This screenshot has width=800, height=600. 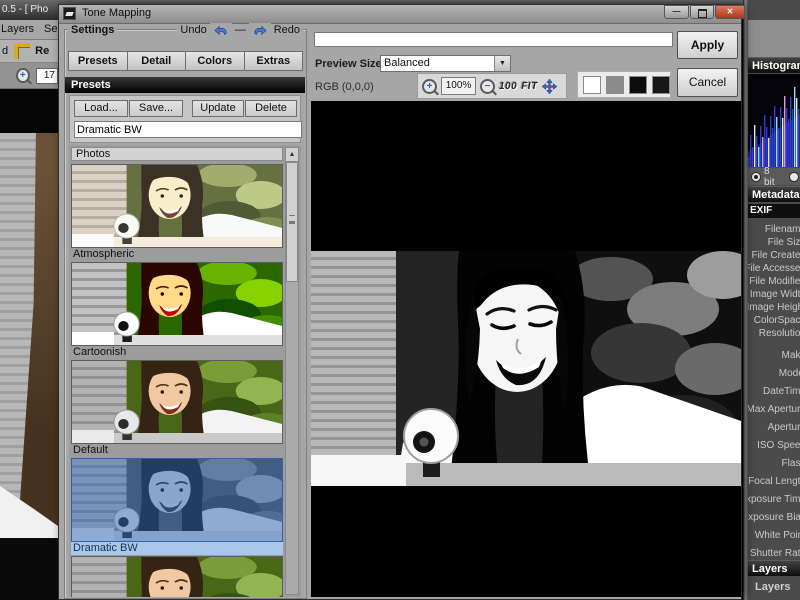 What do you see at coordinates (773, 587) in the screenshot?
I see `layers-sub-label: Layers` at bounding box center [773, 587].